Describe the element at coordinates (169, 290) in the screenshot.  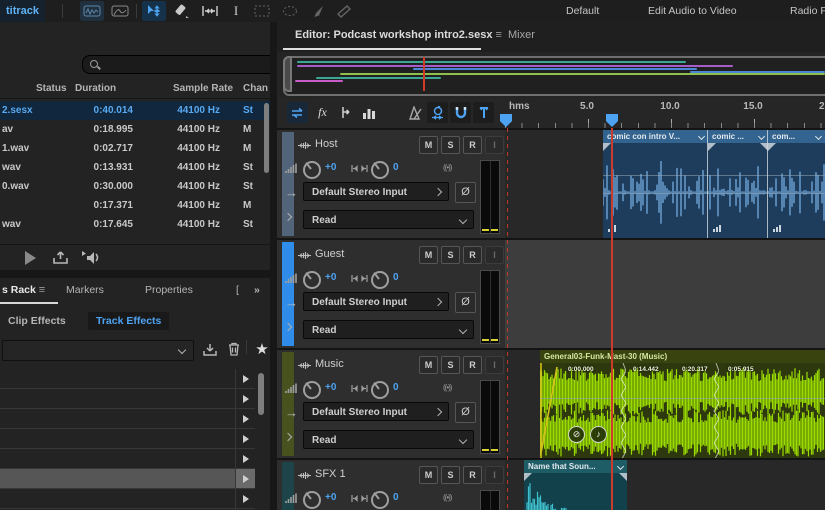
I see `tab-properties: Properties` at that location.